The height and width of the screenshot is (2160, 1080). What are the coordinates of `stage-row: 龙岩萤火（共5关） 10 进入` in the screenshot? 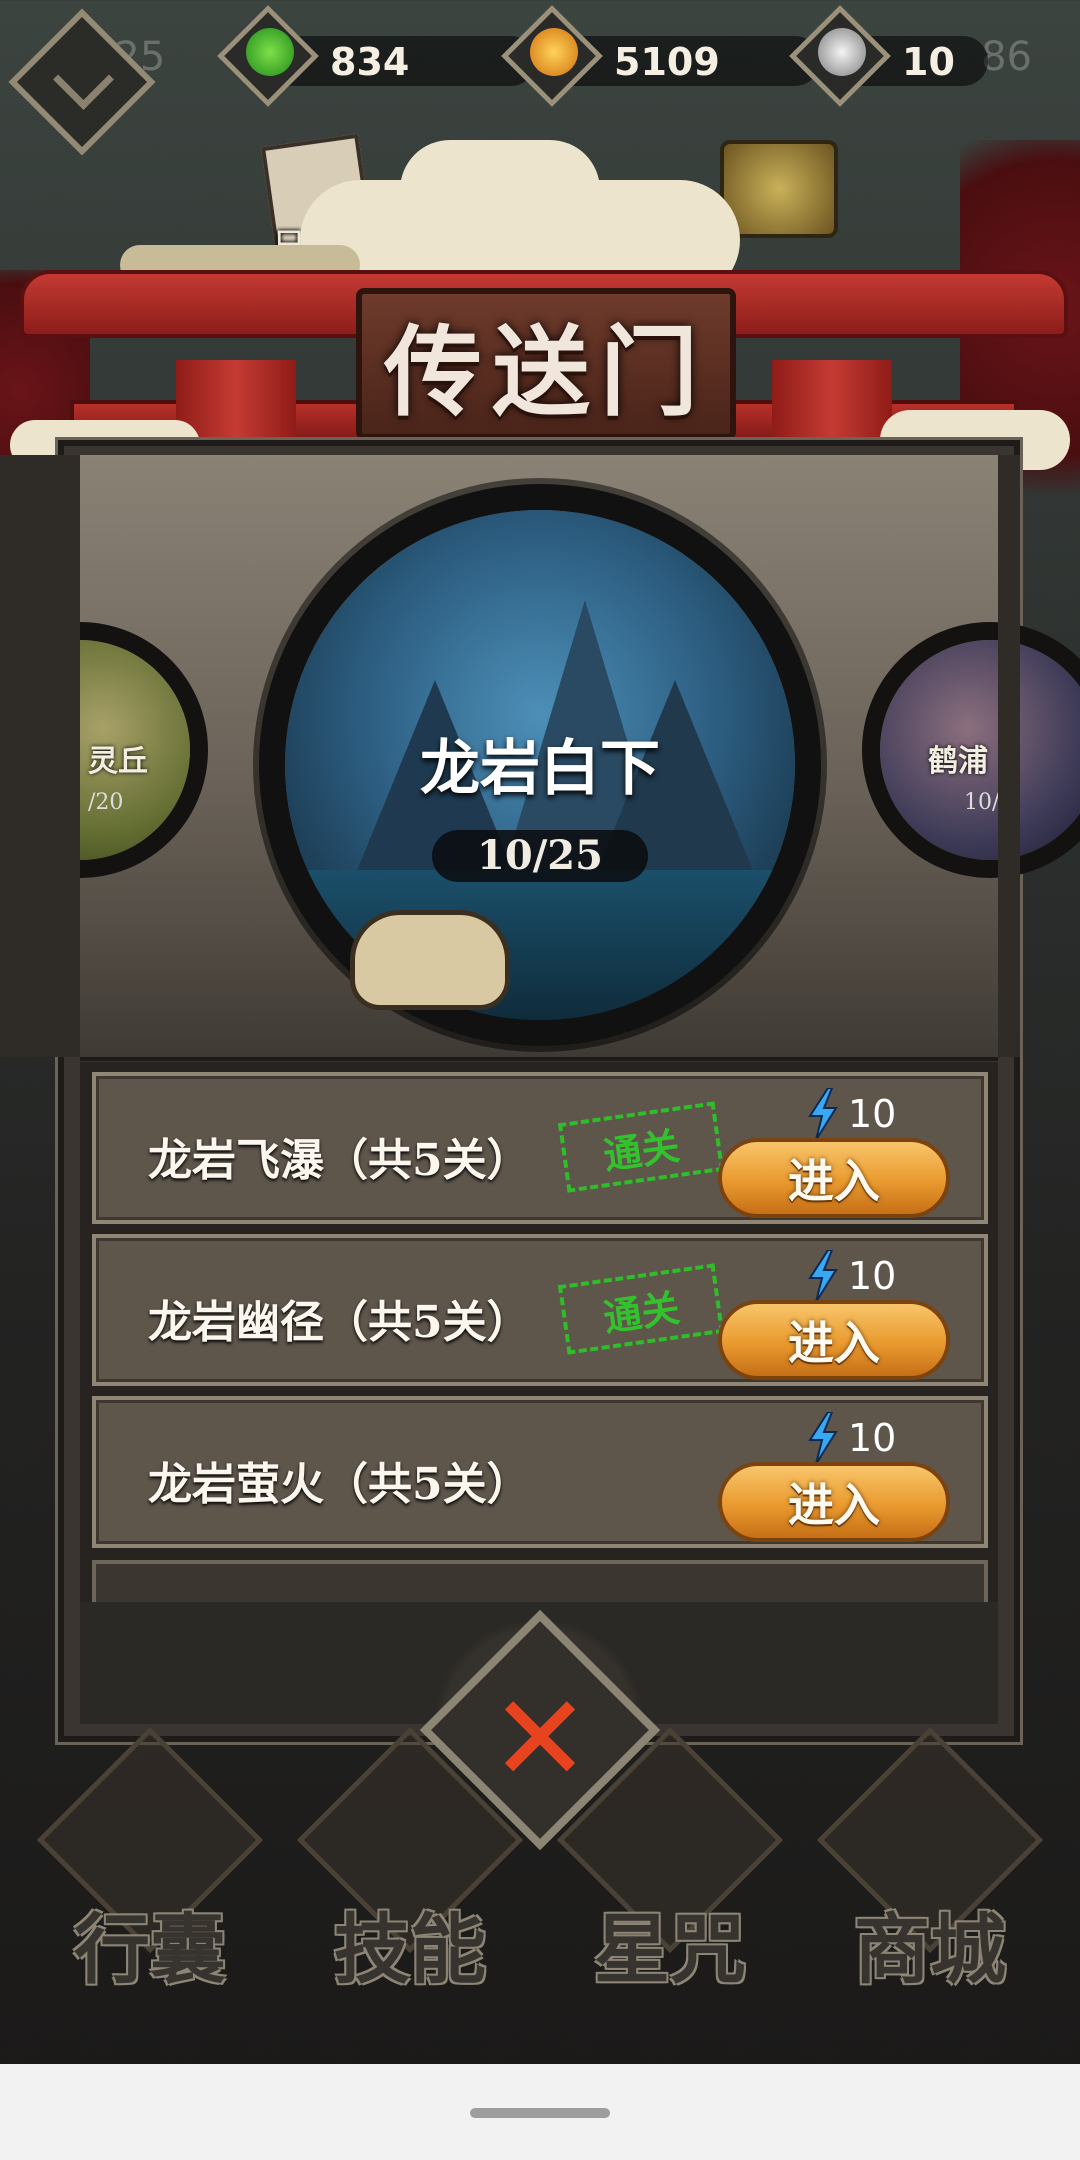 It's located at (540, 1472).